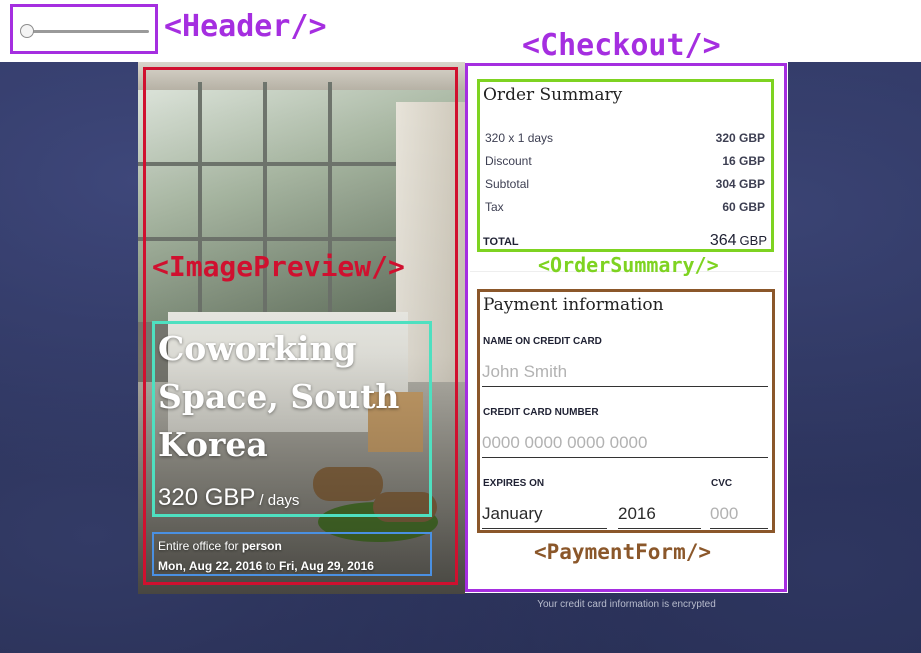 The image size is (921, 653). Describe the element at coordinates (625, 165) in the screenshot. I see `order-summary-annotation-box` at that location.